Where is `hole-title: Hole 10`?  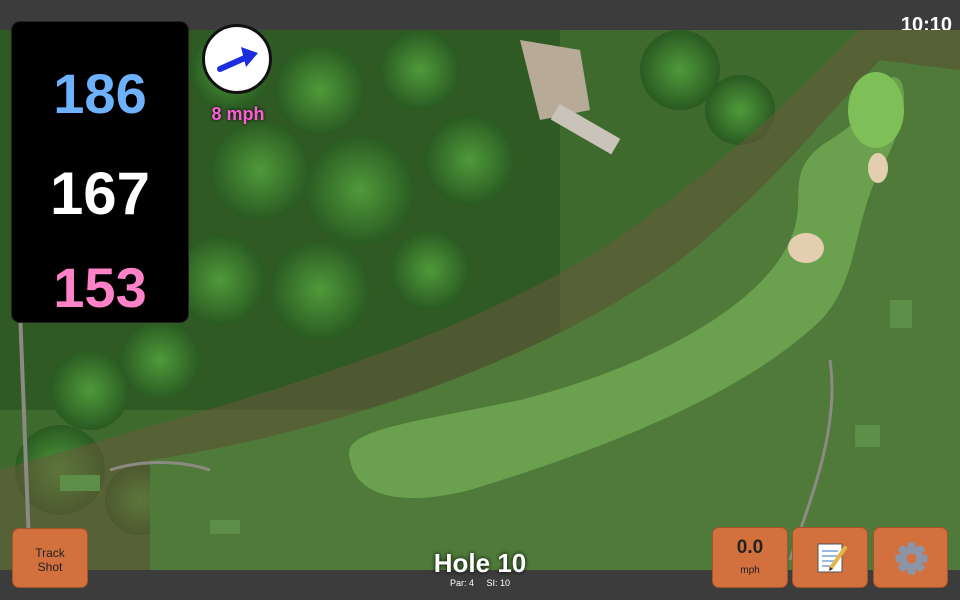 hole-title: Hole 10 is located at coordinates (480, 563).